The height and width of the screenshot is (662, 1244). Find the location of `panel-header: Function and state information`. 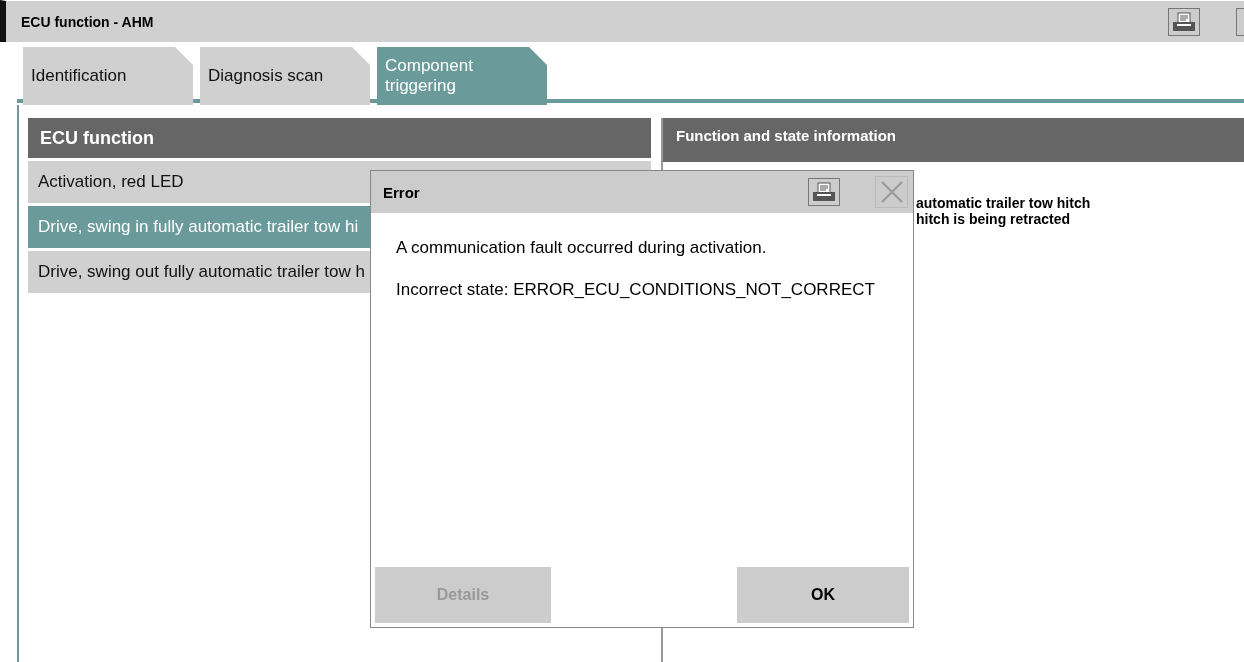

panel-header: Function and state information is located at coordinates (953, 140).